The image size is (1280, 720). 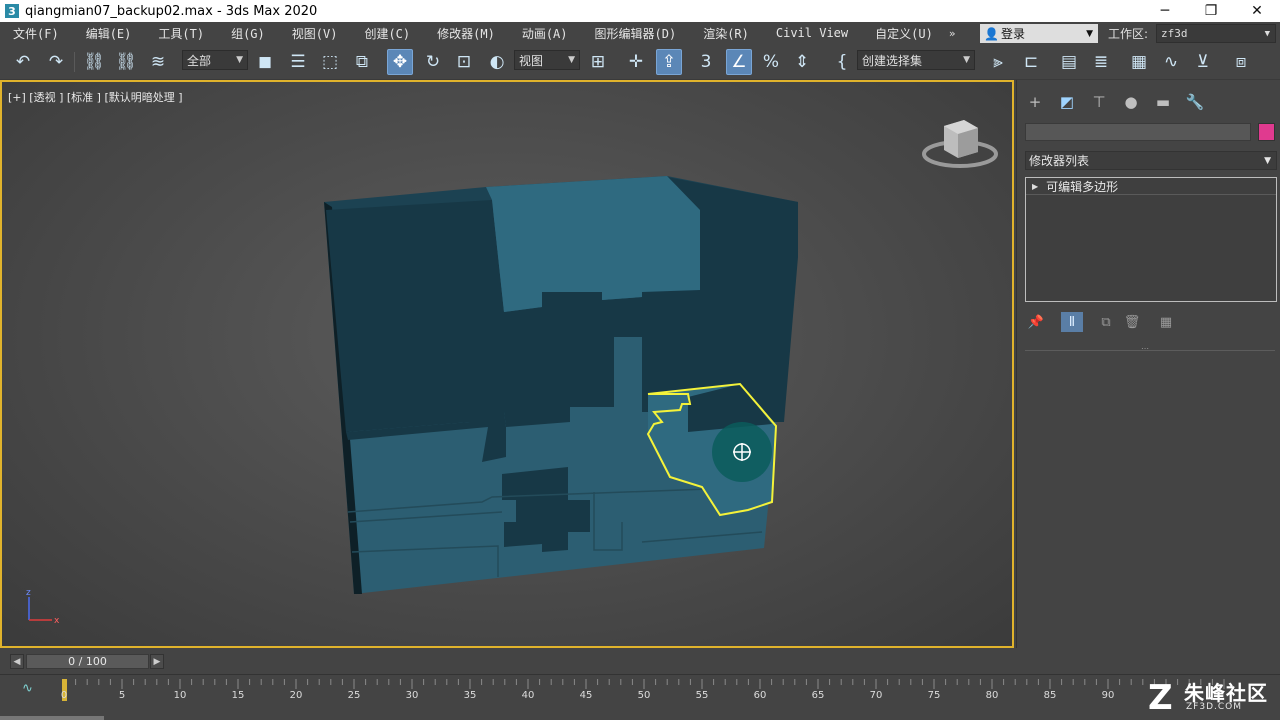 I want to click on modifier-list-label: 修改器列表, so click(x=1059, y=161).